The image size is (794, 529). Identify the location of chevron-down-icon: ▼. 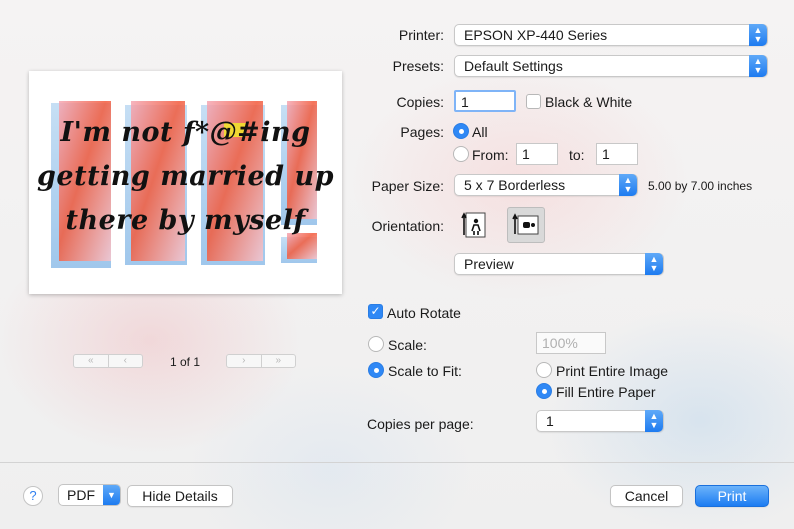
(111, 495).